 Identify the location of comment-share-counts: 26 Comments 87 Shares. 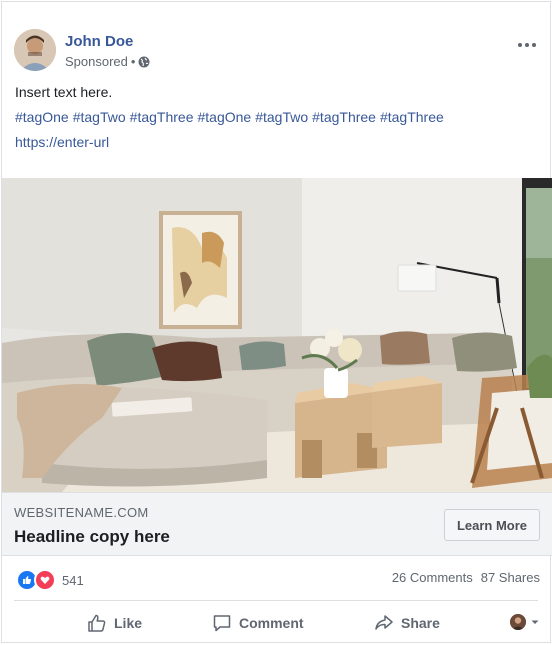
(466, 577).